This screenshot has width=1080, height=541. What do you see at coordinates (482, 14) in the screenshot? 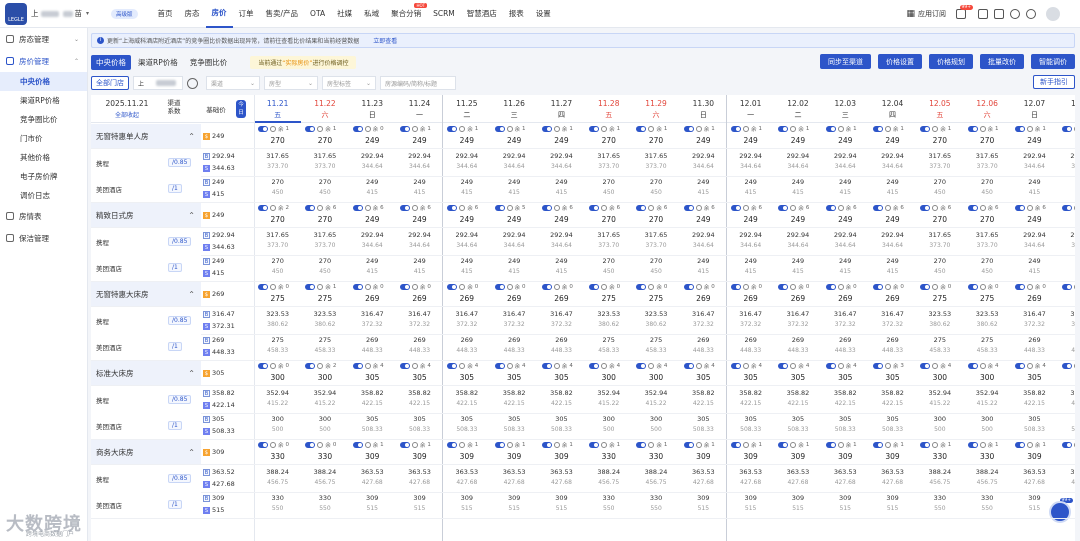
I see `nav-item-10: 智慧酒店` at bounding box center [482, 14].